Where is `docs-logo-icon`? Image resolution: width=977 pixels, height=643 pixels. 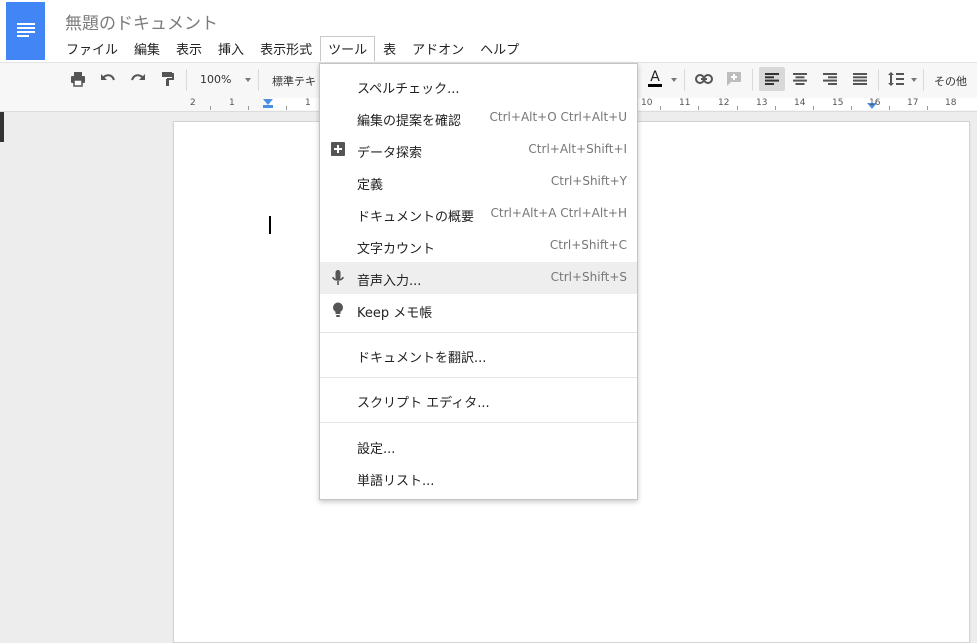 docs-logo-icon is located at coordinates (25, 31).